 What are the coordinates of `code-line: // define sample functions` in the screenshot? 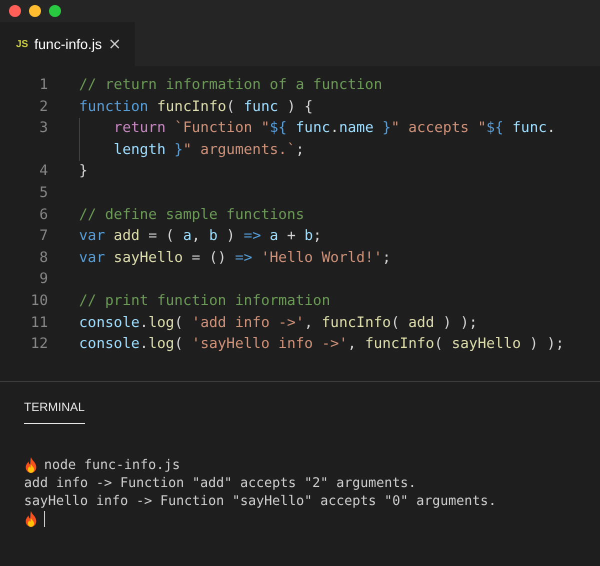 It's located at (191, 215).